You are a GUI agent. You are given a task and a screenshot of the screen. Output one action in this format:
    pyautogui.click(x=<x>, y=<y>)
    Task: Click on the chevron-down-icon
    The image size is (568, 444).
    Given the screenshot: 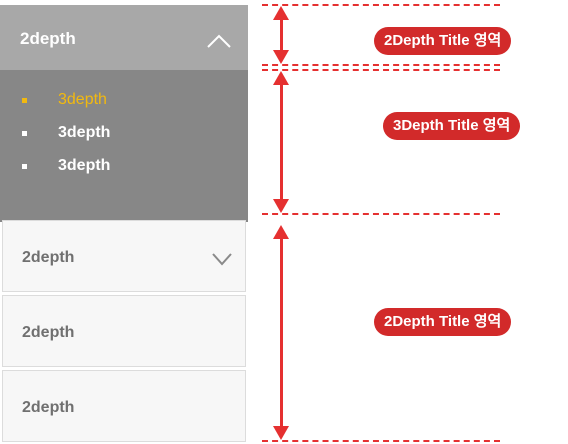 What is the action you would take?
    pyautogui.click(x=222, y=259)
    